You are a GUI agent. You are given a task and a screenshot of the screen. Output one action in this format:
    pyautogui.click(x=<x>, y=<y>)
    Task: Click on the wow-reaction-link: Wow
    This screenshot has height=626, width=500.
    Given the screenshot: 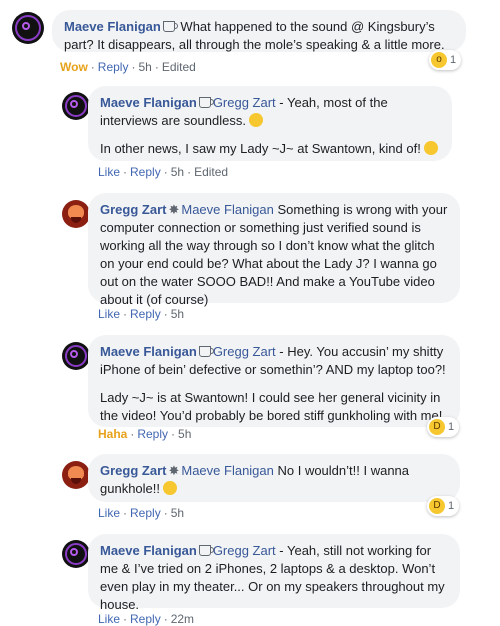 What is the action you would take?
    pyautogui.click(x=74, y=67)
    